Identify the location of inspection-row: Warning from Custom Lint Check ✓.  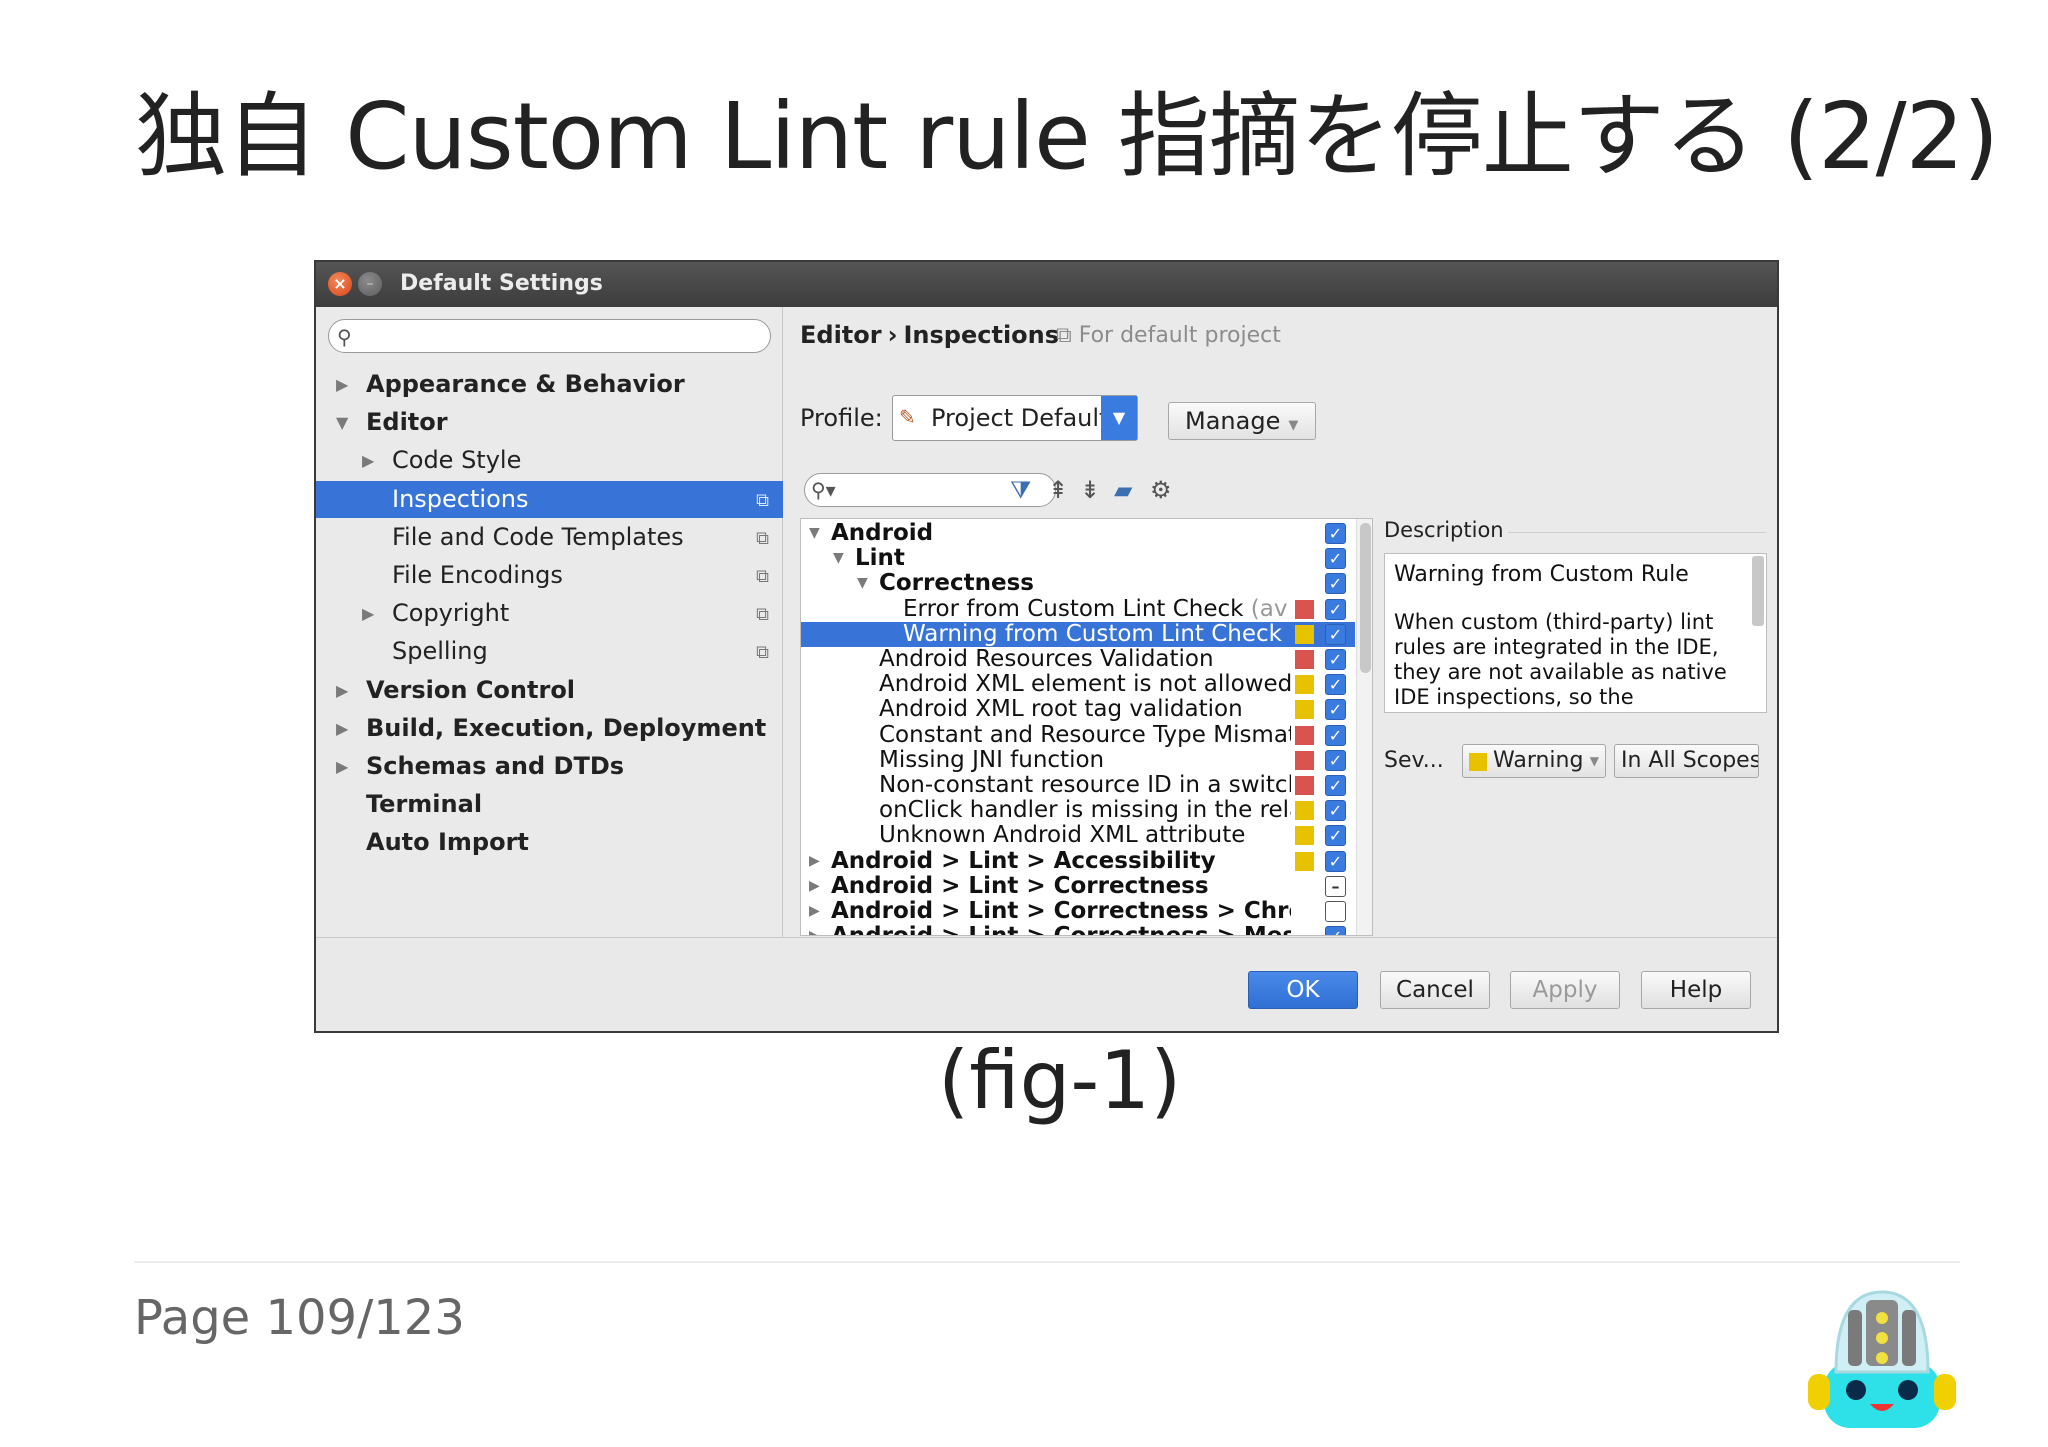
(1078, 634).